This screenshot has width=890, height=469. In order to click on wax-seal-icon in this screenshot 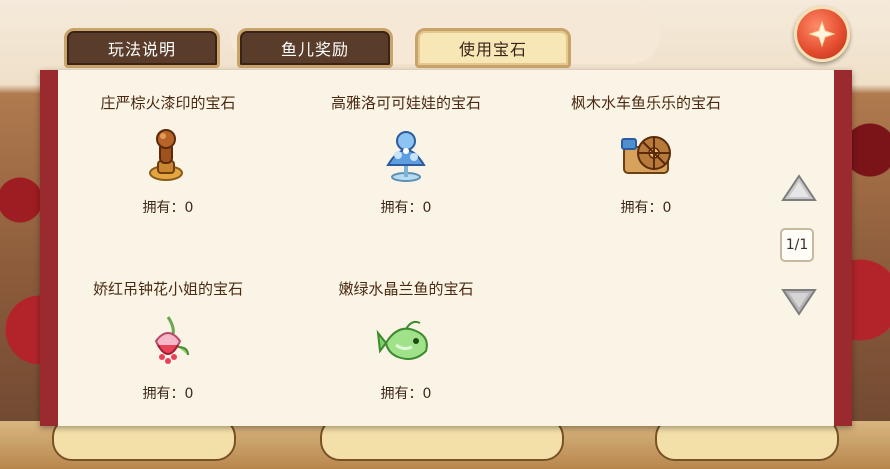, I will do `click(168, 155)`.